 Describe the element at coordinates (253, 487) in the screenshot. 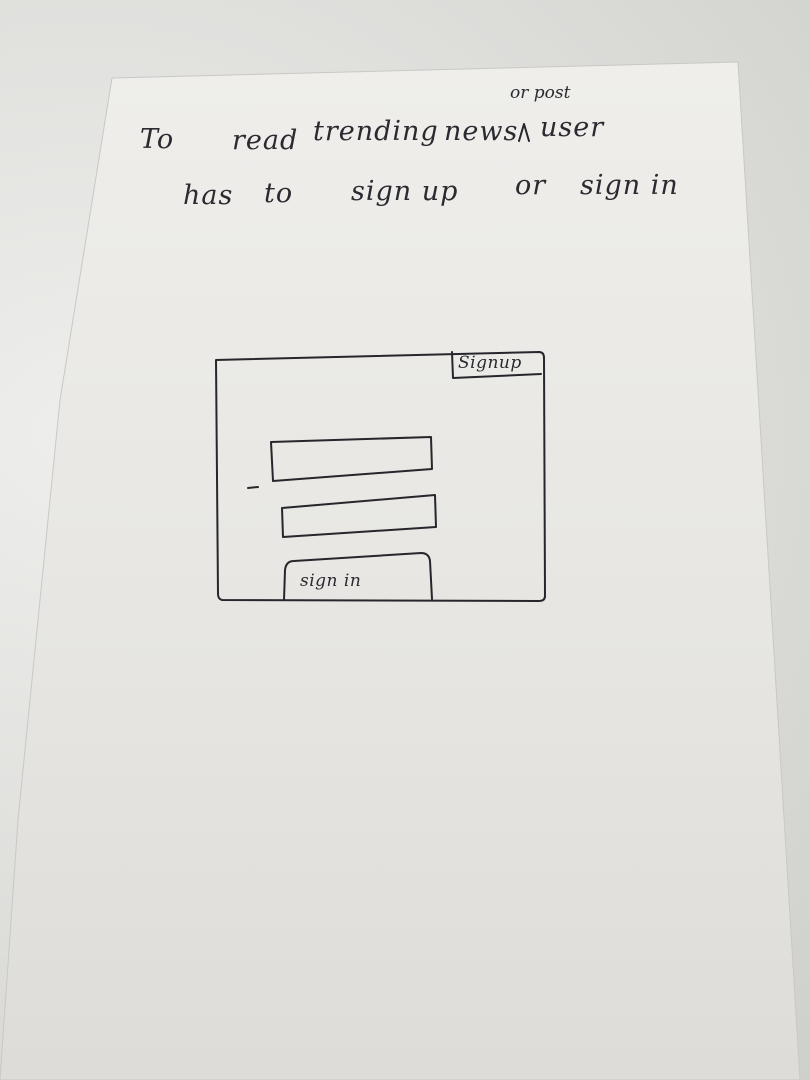

I see `margin-stroke` at that location.